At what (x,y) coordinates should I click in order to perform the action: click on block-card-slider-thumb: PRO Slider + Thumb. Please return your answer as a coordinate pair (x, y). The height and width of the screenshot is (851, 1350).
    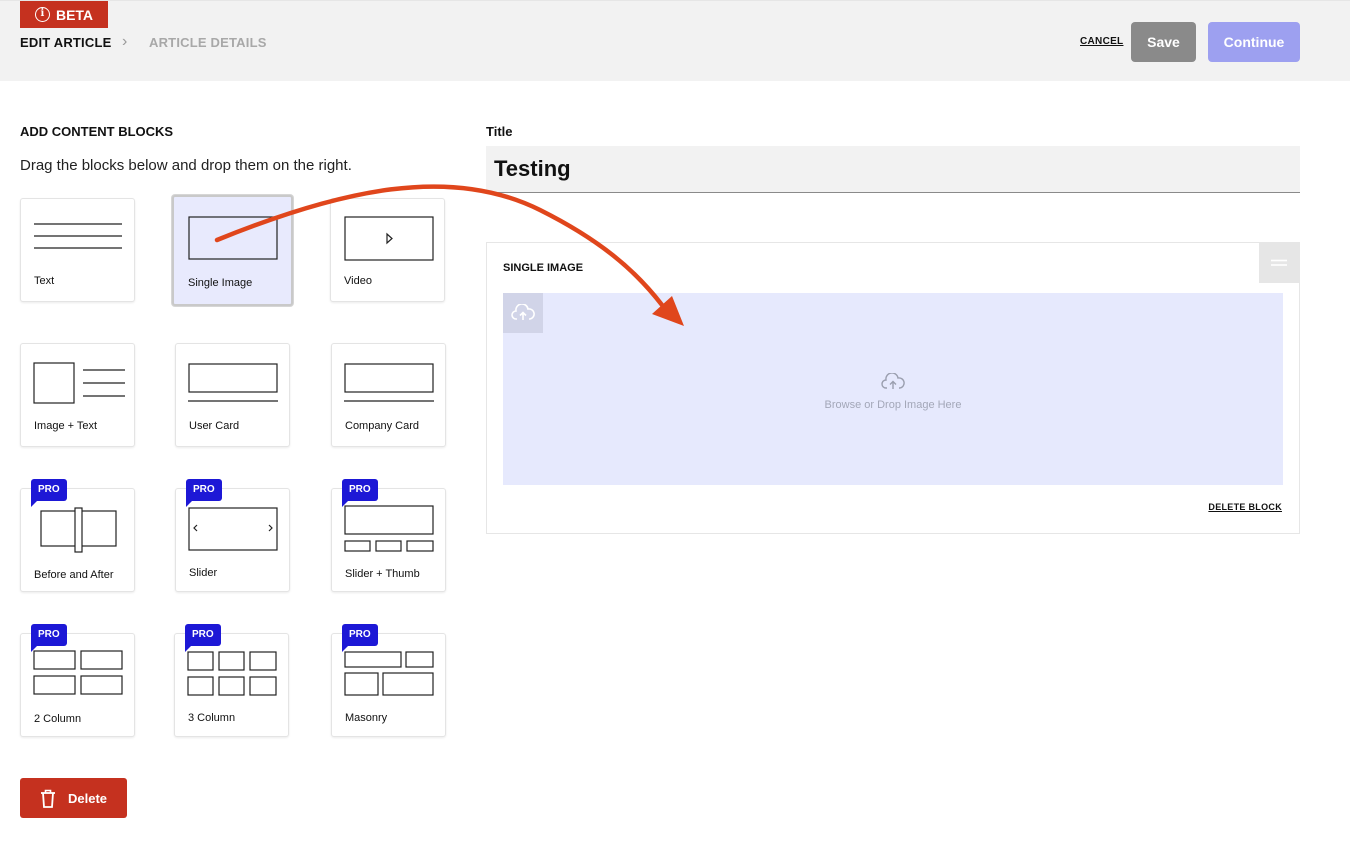
    Looking at the image, I should click on (388, 535).